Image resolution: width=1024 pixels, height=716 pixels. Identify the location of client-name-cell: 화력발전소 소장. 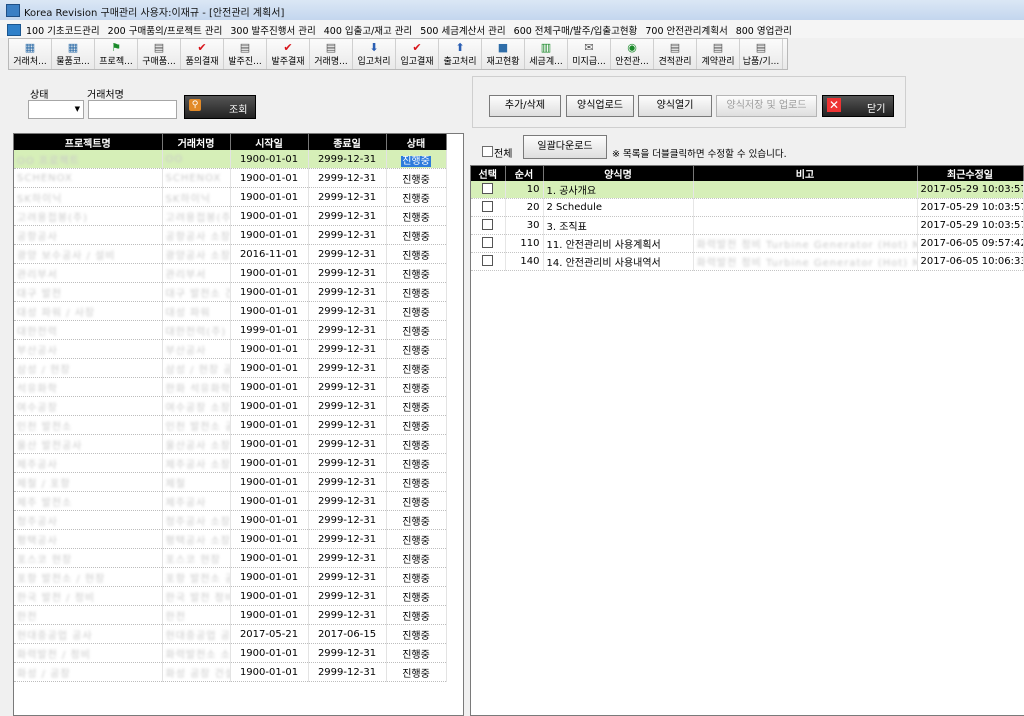
(196, 653).